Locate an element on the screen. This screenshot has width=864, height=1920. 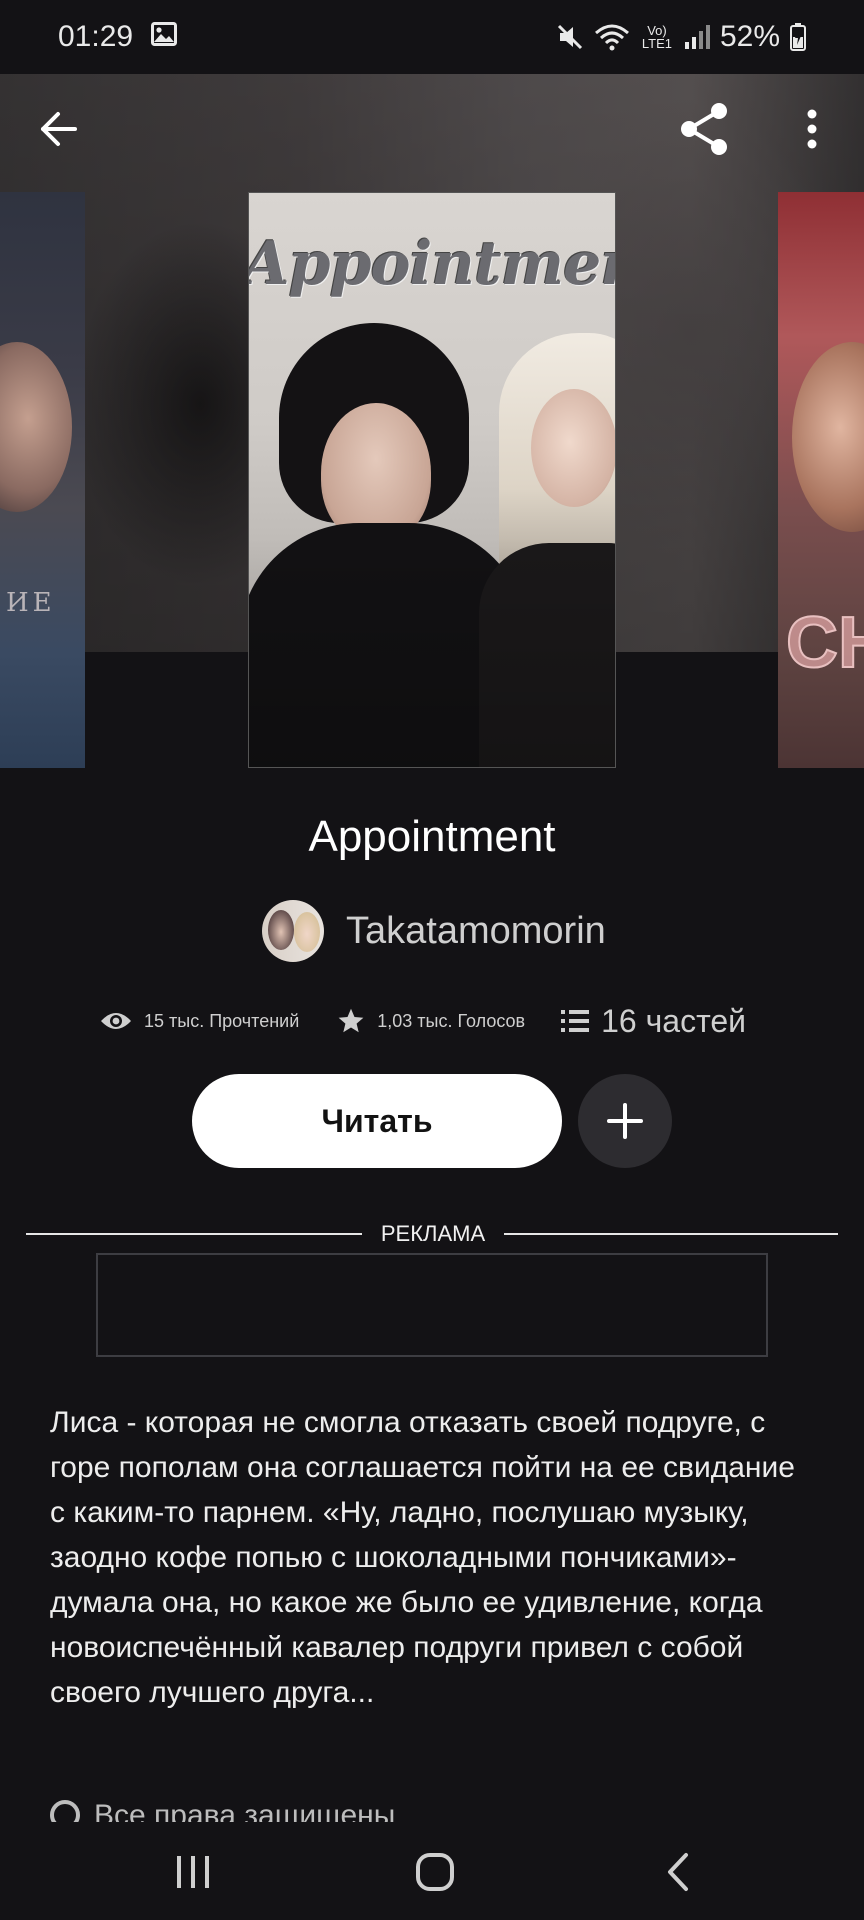
status-bar: 01:29 Vo) LTE1 52% is located at coordinates (432, 37).